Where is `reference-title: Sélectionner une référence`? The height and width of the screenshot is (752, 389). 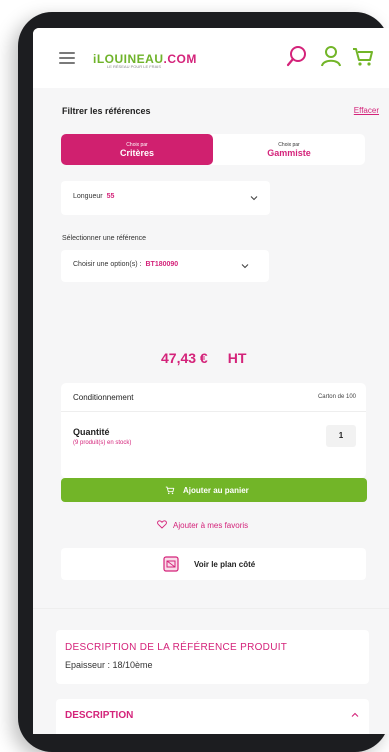
reference-title: Sélectionner une référence is located at coordinates (104, 238).